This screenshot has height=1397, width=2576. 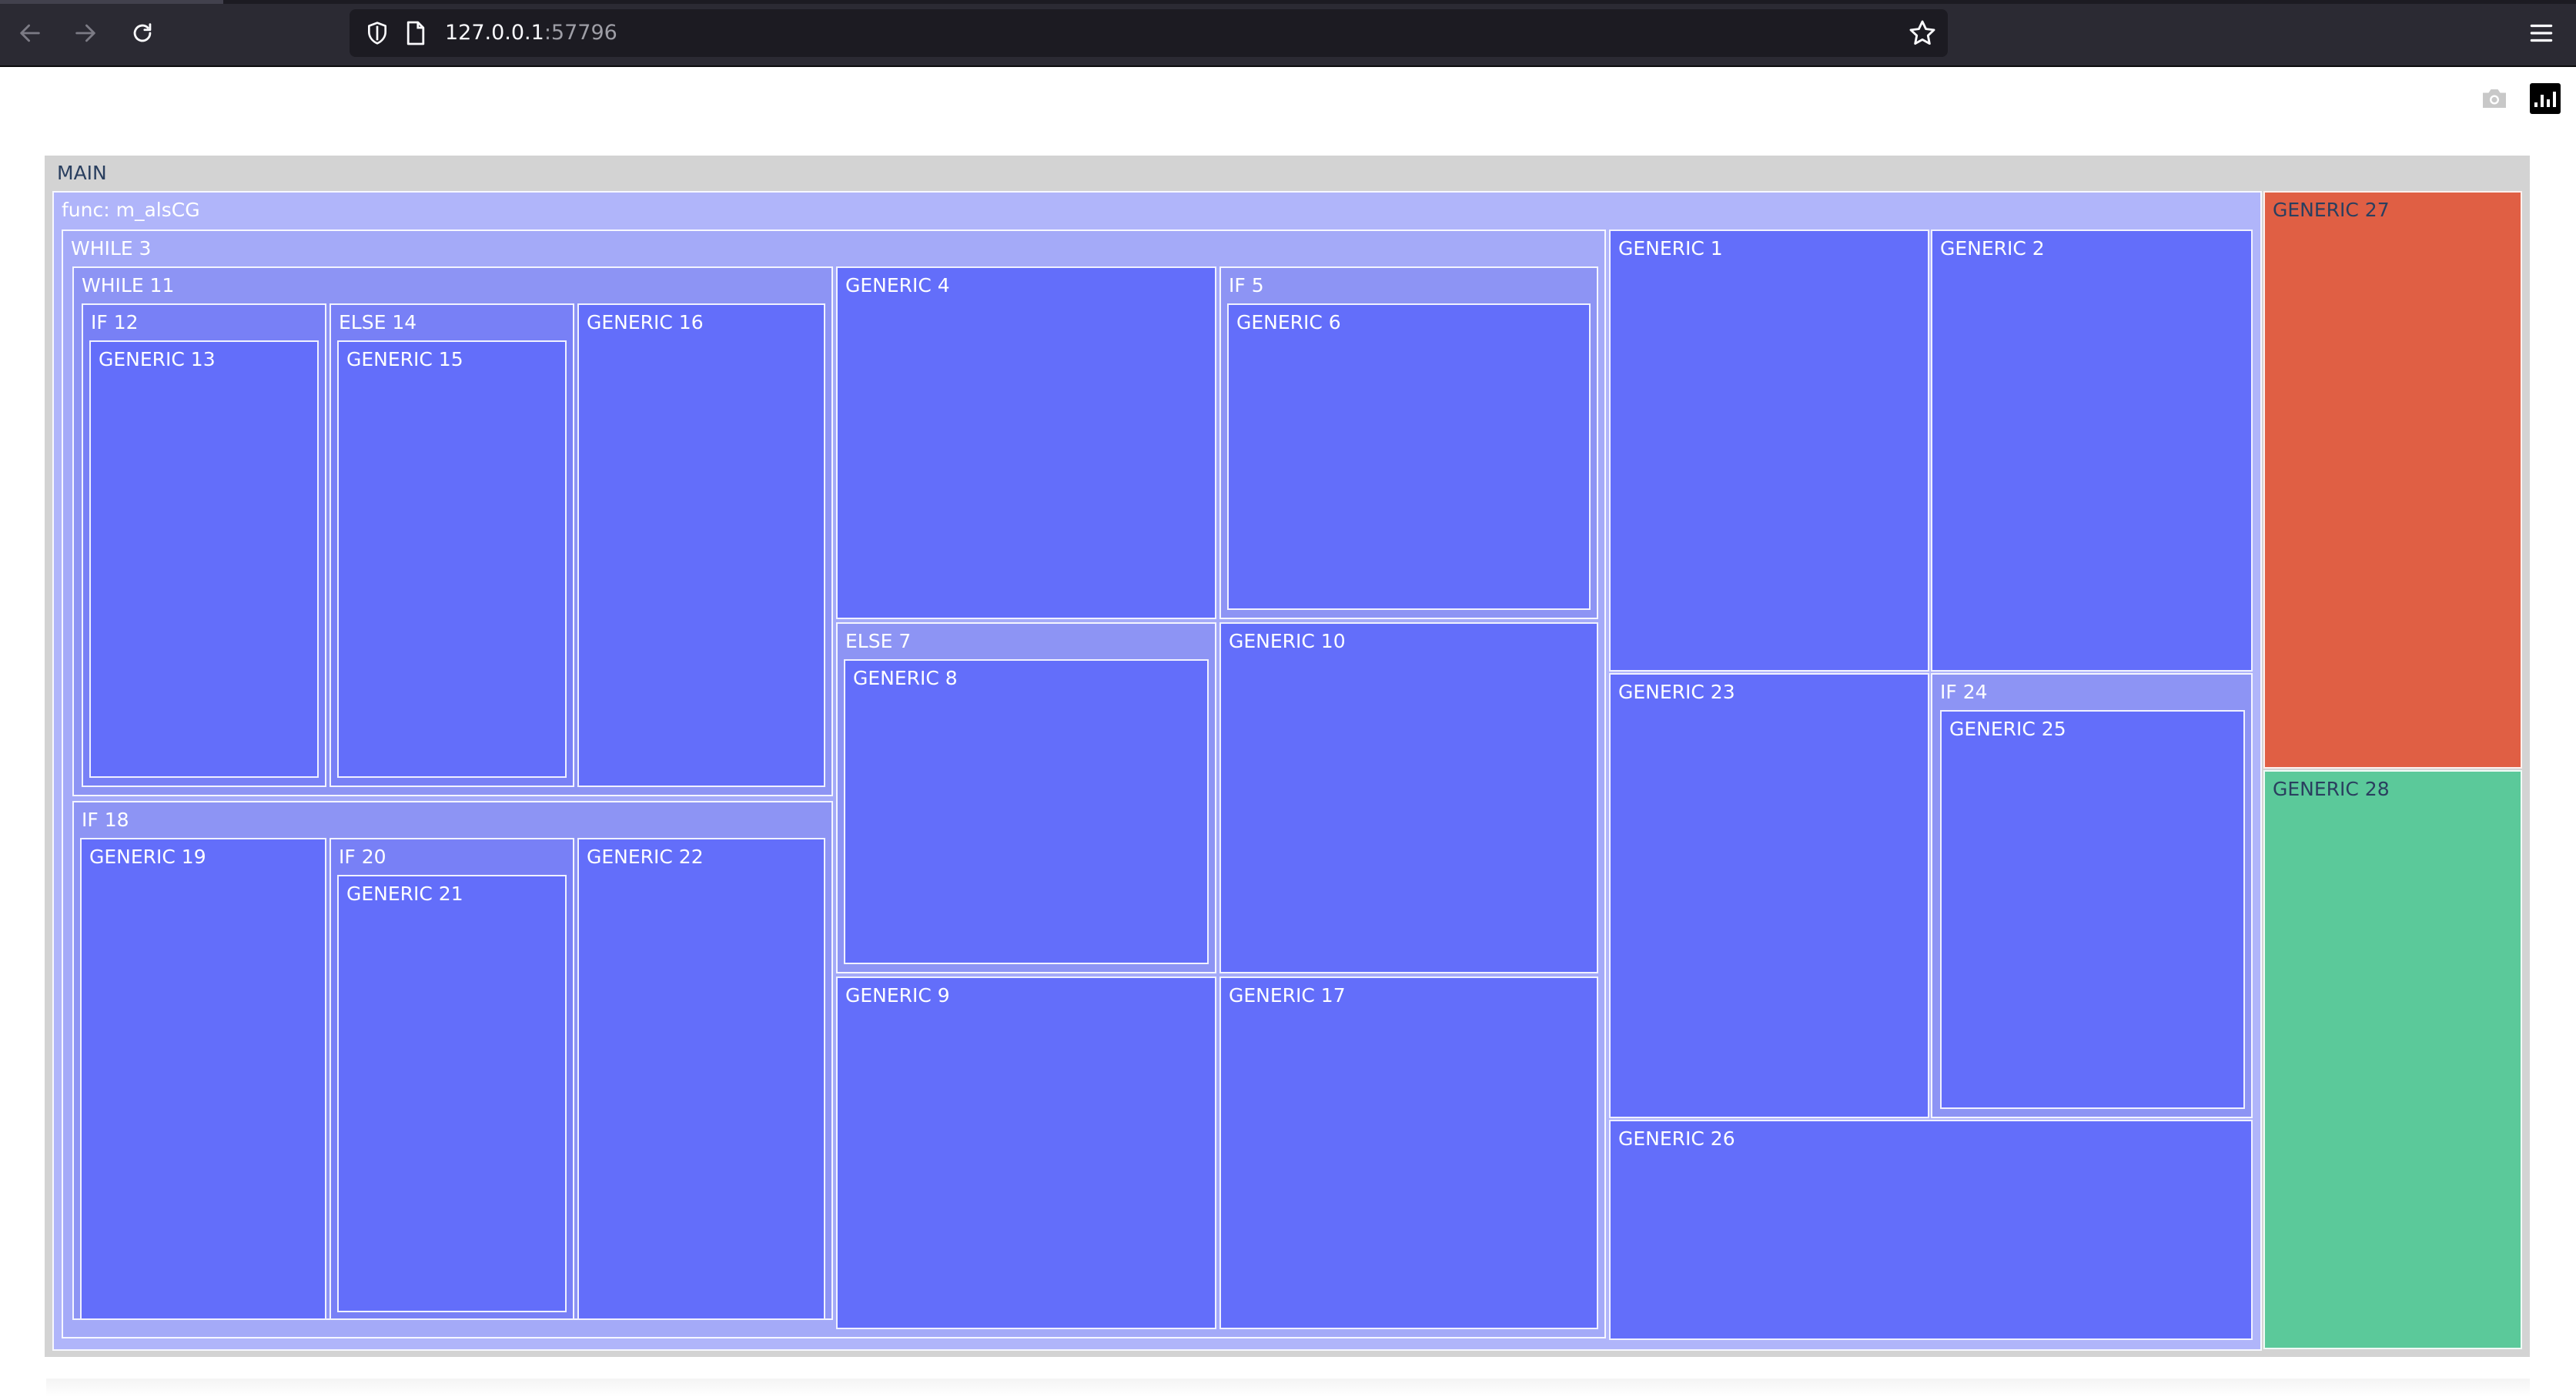 What do you see at coordinates (1288, 2) in the screenshot?
I see `tab-strip` at bounding box center [1288, 2].